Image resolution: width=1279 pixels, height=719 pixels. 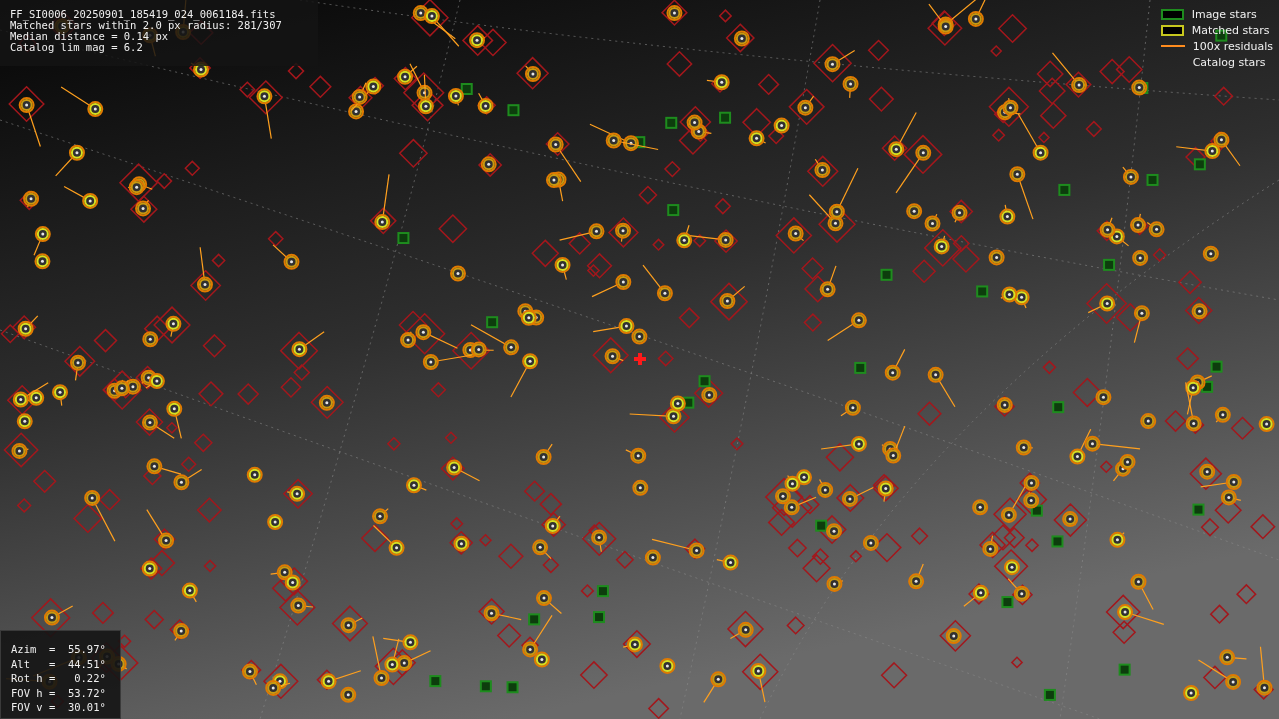 What do you see at coordinates (1230, 30) in the screenshot?
I see `legend-label: Matched stars` at bounding box center [1230, 30].